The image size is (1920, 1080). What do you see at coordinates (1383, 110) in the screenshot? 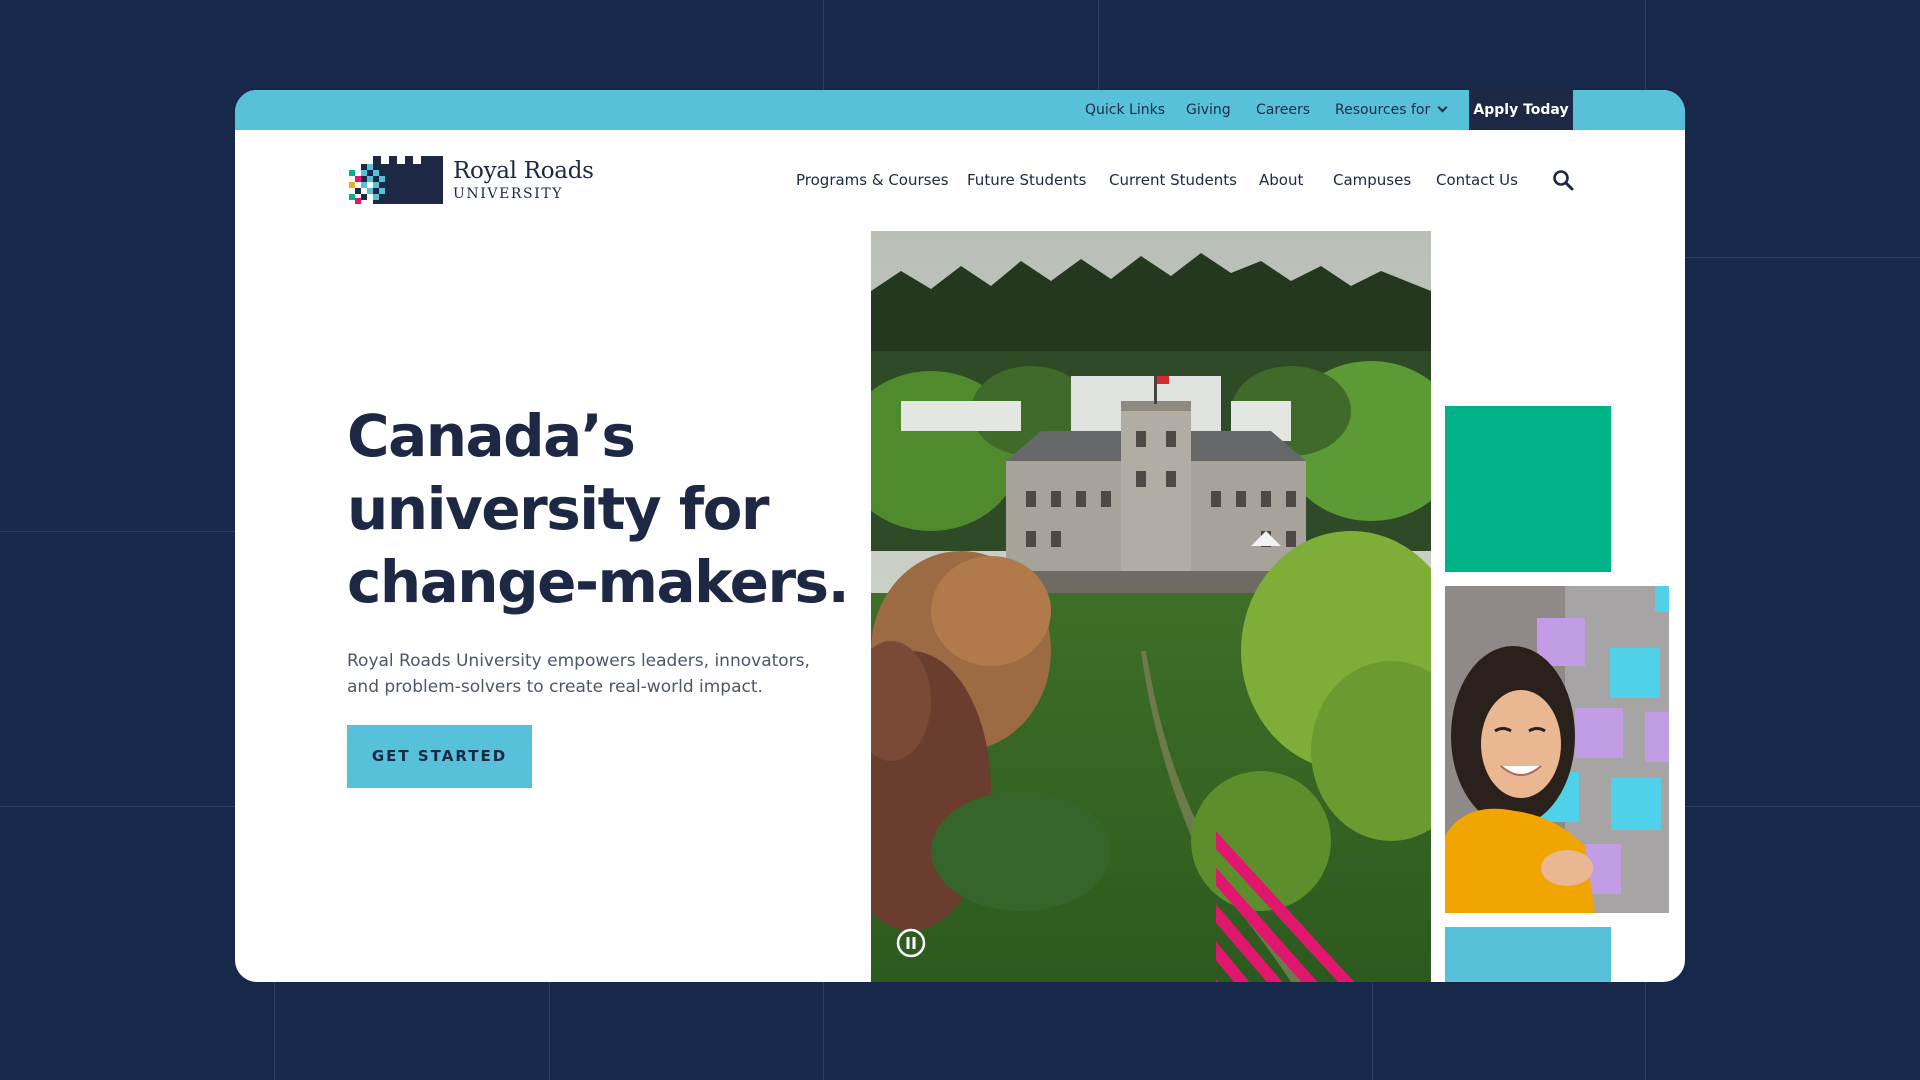
I see `resources-for-label: Resources for` at bounding box center [1383, 110].